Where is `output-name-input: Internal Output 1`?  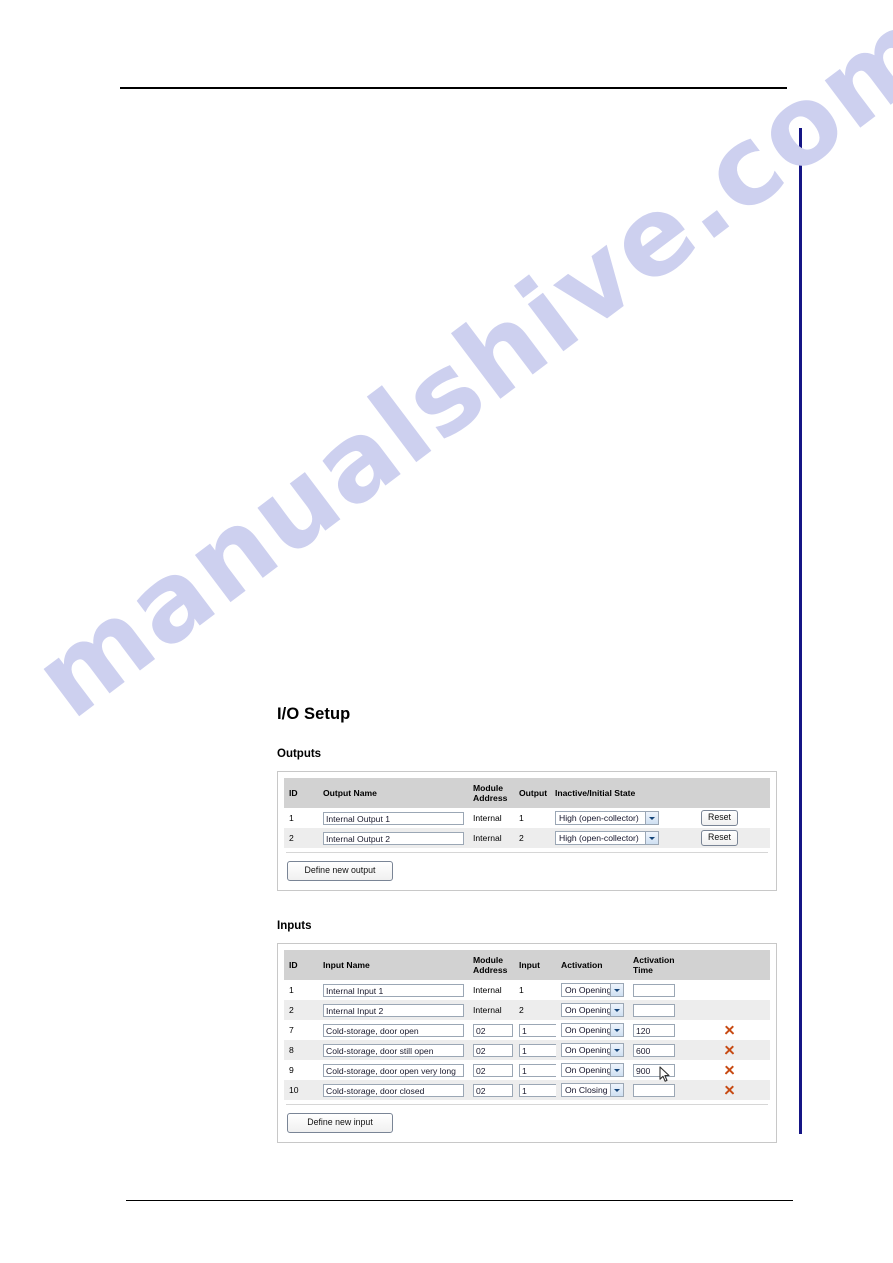
output-name-input: Internal Output 1 is located at coordinates (393, 818).